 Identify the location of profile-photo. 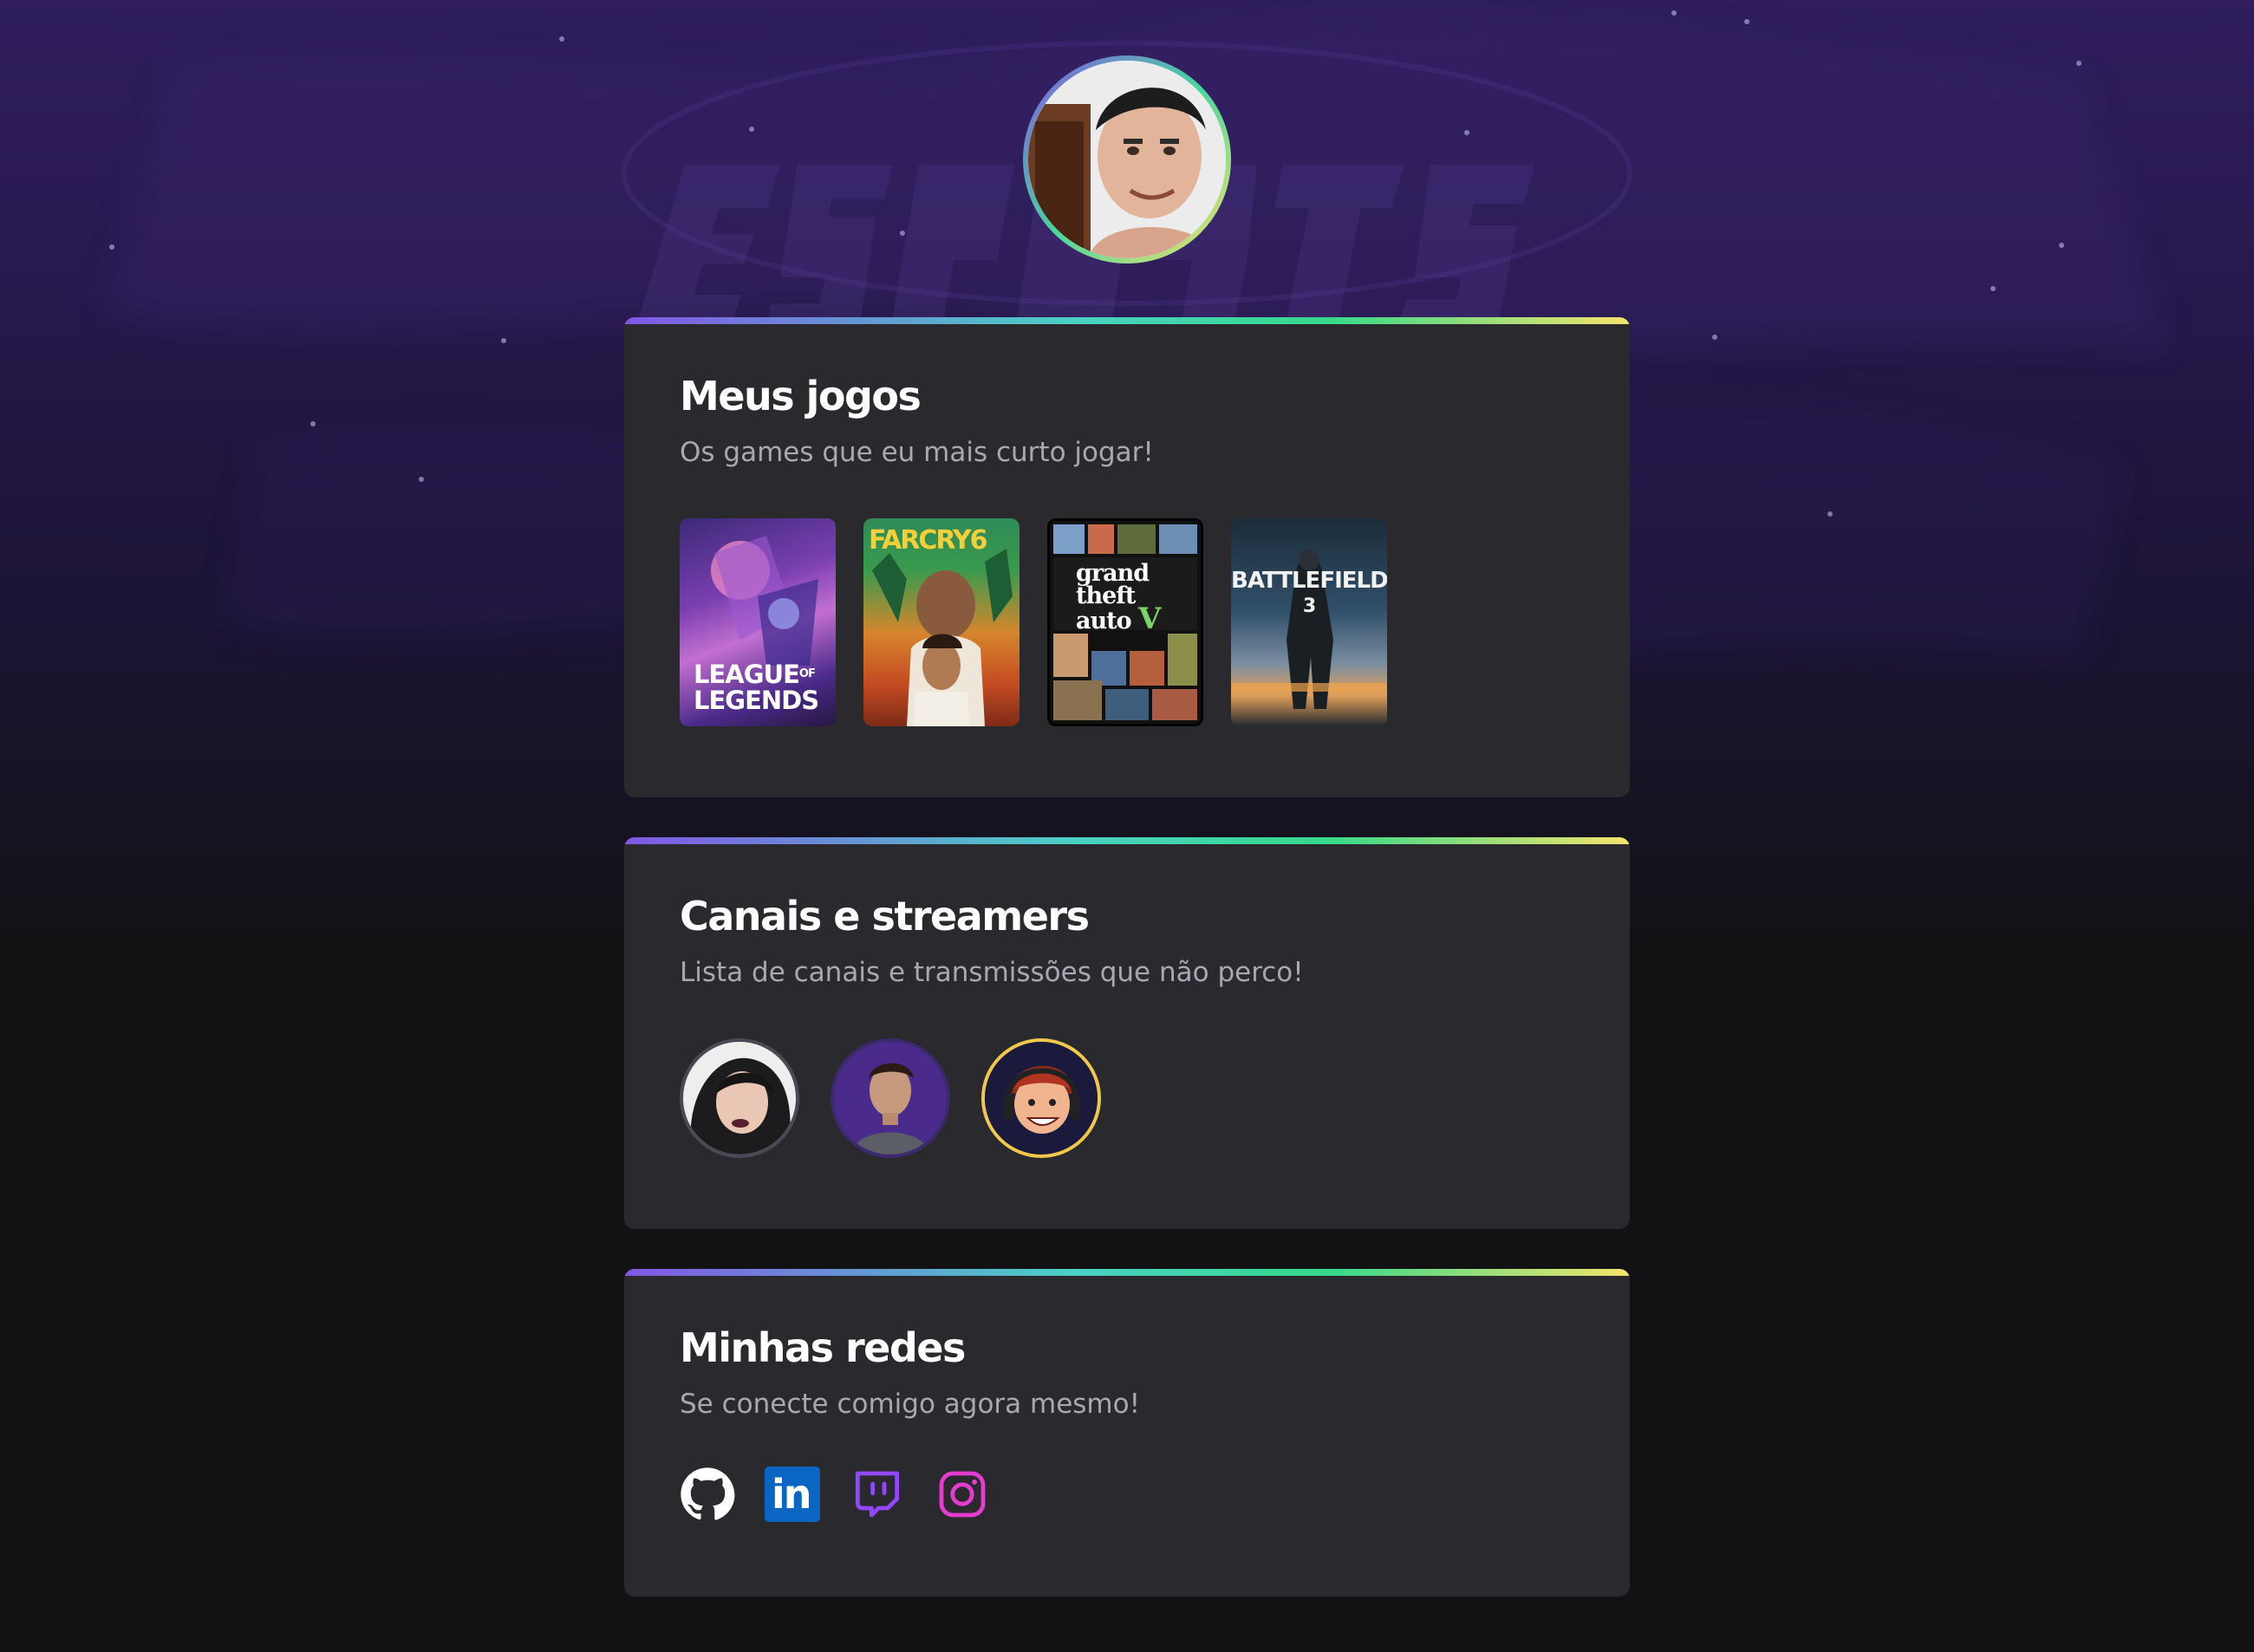
(1127, 159).